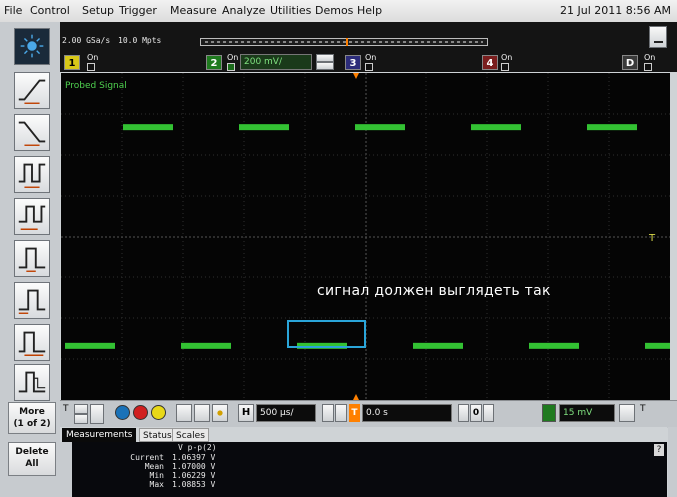  I want to click on duty-cycle-button, so click(32, 342).